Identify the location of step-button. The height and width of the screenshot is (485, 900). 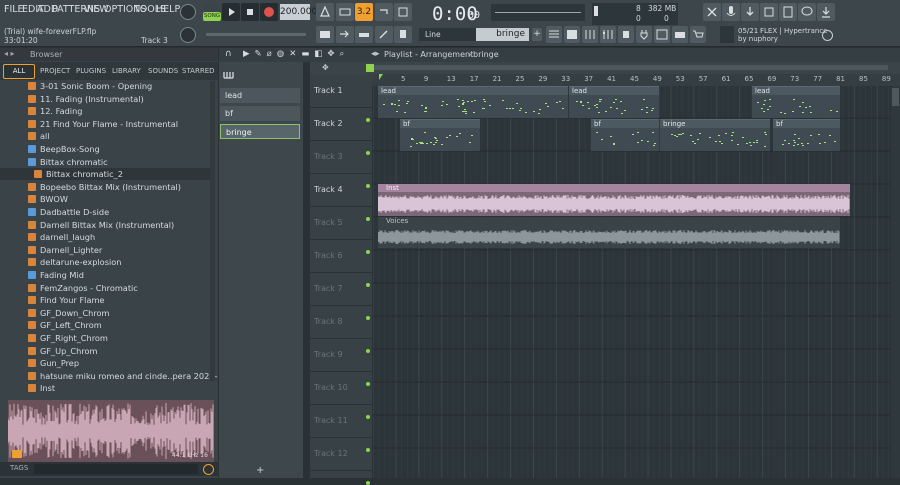
(364, 34).